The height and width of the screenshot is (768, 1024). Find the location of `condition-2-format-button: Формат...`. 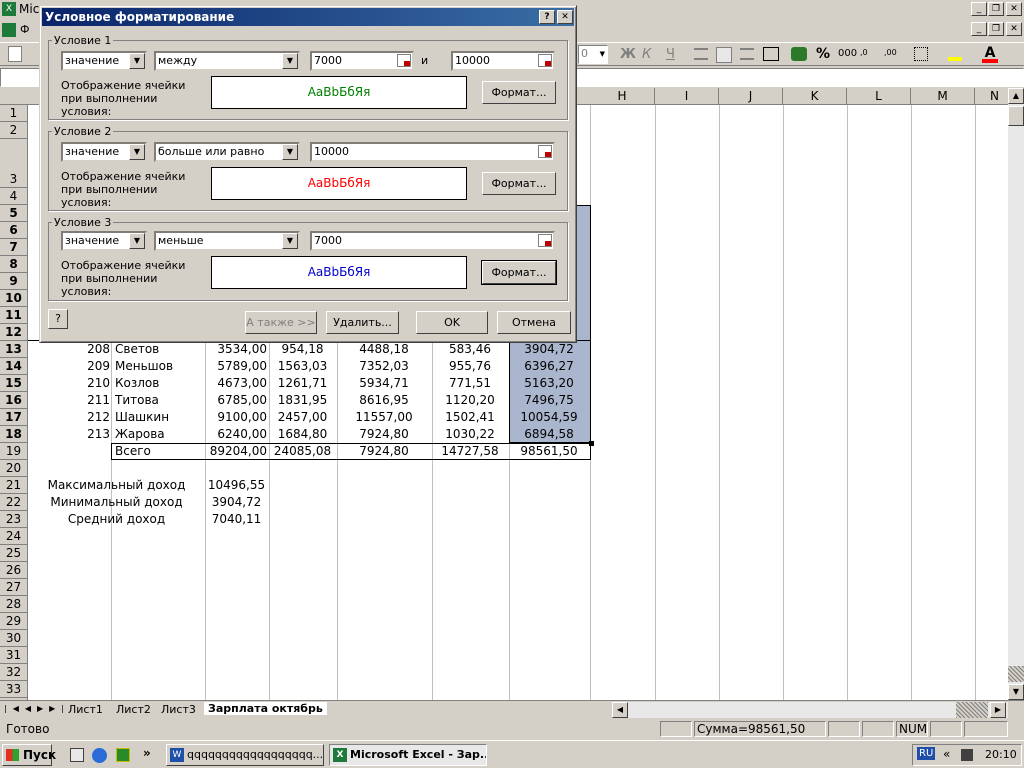

condition-2-format-button: Формат... is located at coordinates (519, 183).